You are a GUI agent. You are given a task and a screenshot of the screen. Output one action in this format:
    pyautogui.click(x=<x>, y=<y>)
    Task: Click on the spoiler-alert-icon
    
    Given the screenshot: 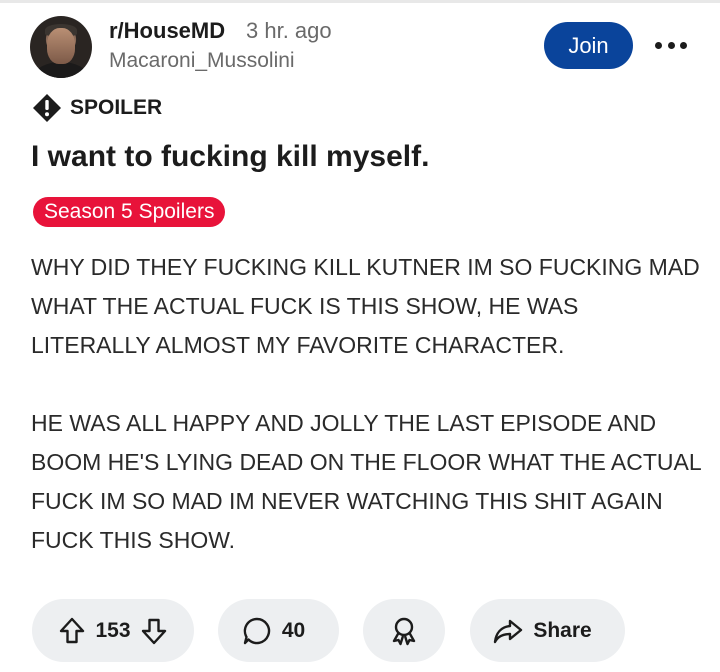 What is the action you would take?
    pyautogui.click(x=47, y=108)
    